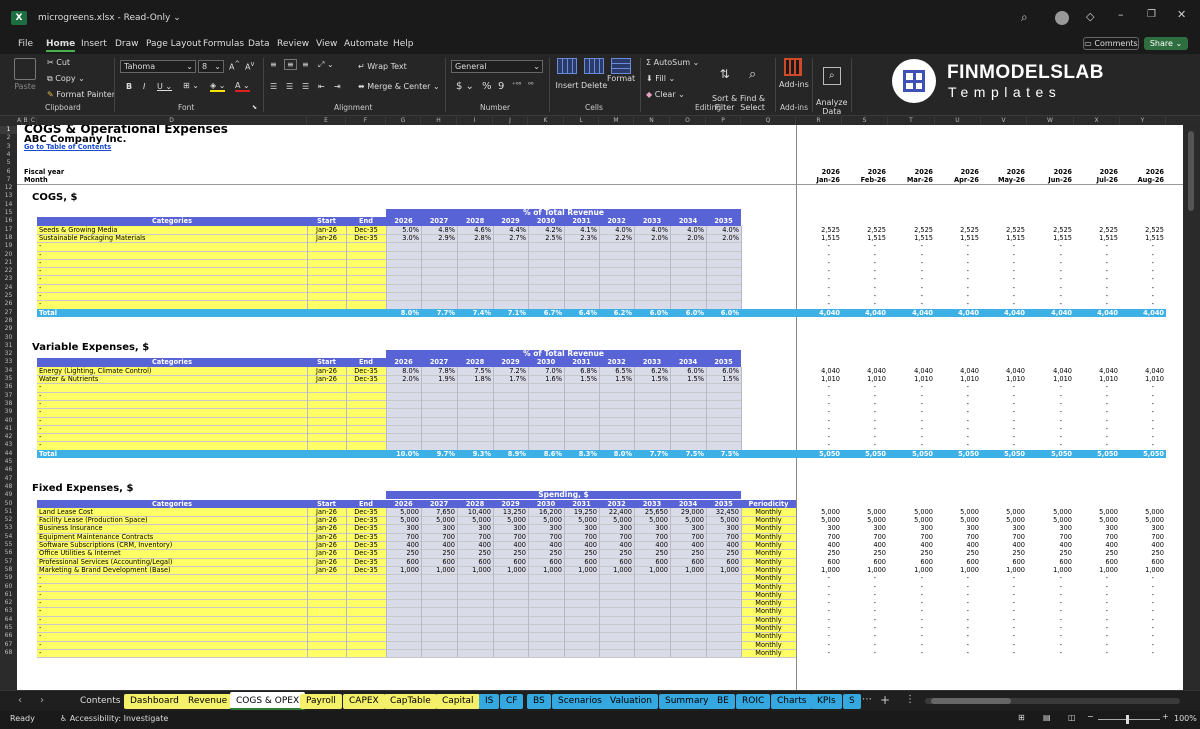 The height and width of the screenshot is (729, 1200). What do you see at coordinates (616, 313) in the screenshot?
I see `total-year-value: 6.2%` at bounding box center [616, 313].